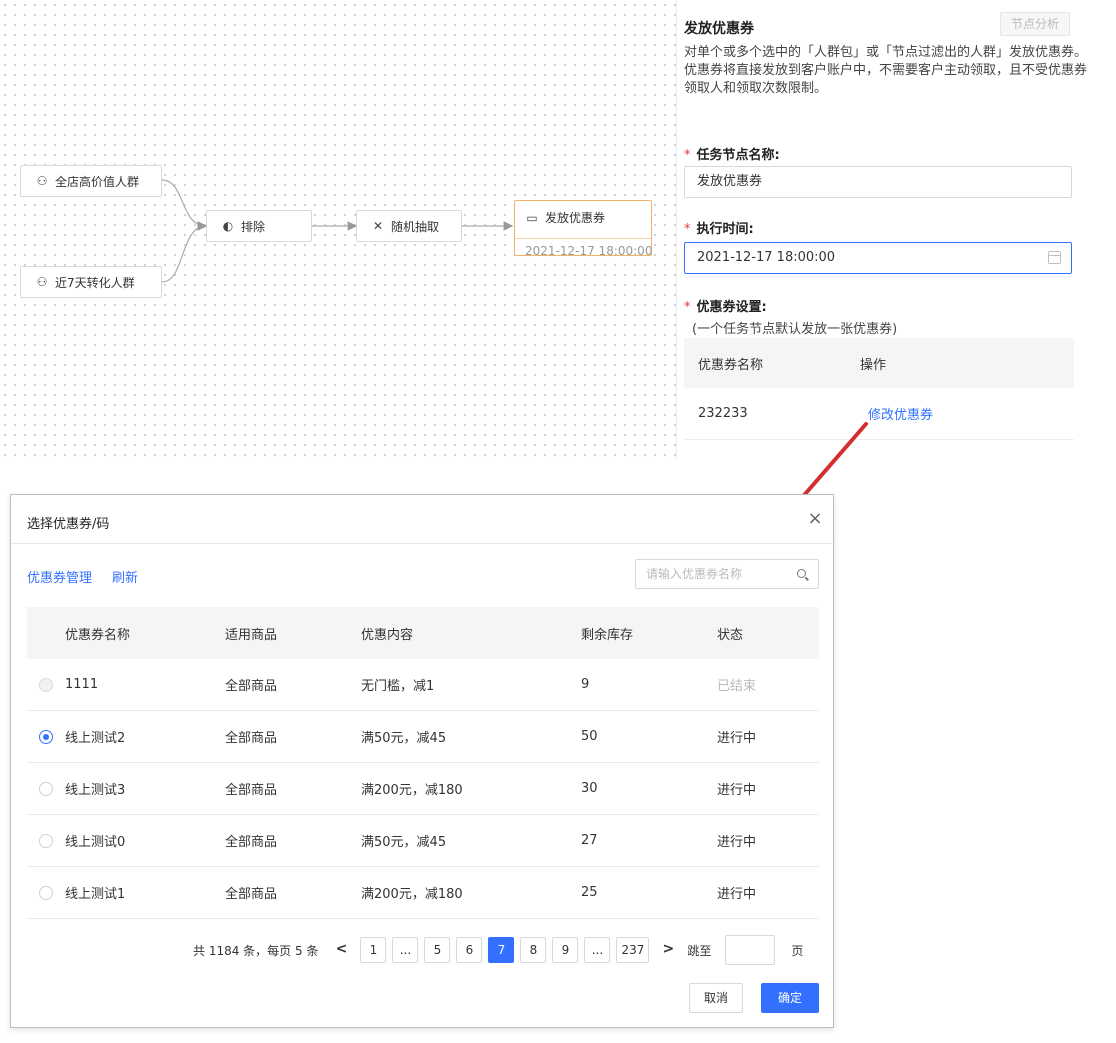 Image resolution: width=1116 pixels, height=1043 pixels. I want to click on page-button: 5, so click(437, 950).